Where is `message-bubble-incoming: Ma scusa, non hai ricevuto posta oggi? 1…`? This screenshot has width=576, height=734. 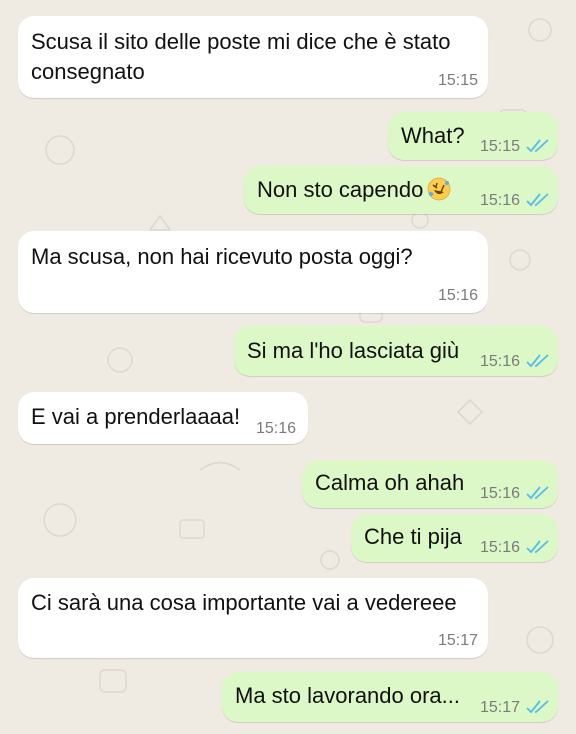
message-bubble-incoming: Ma scusa, non hai ricevuto posta oggi? 1… is located at coordinates (253, 272).